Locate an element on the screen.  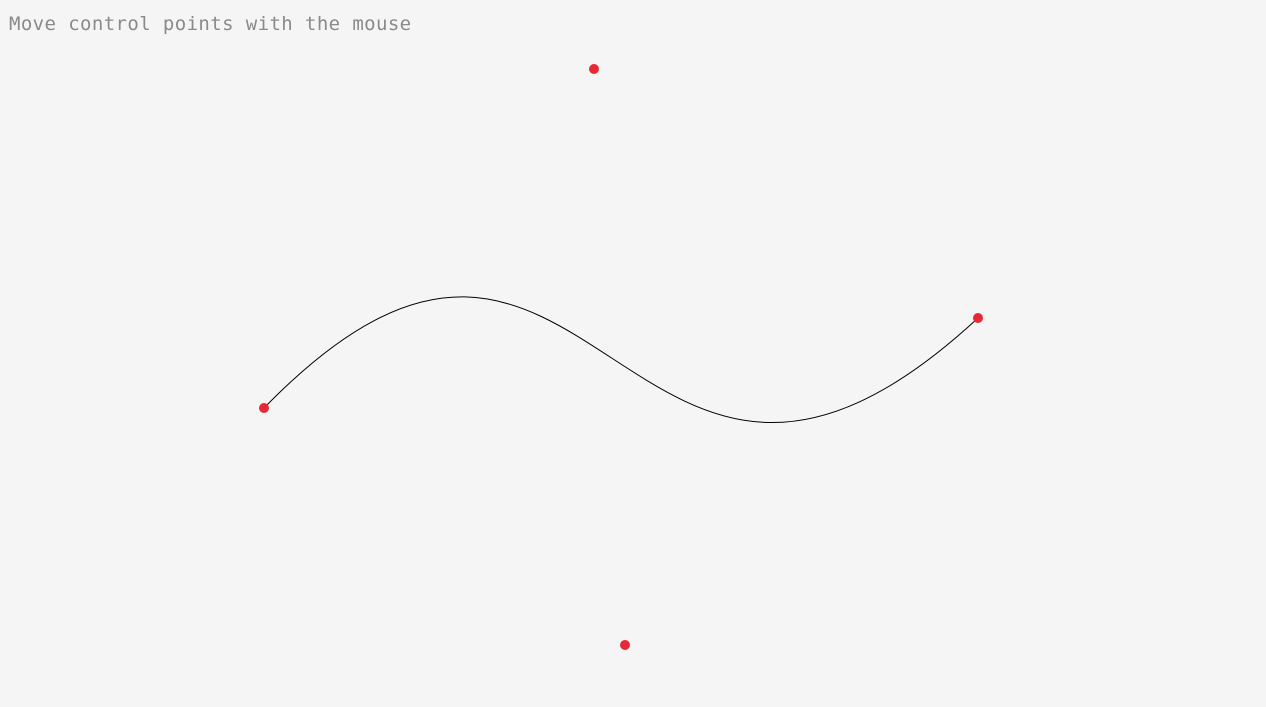
end-point is located at coordinates (978, 318).